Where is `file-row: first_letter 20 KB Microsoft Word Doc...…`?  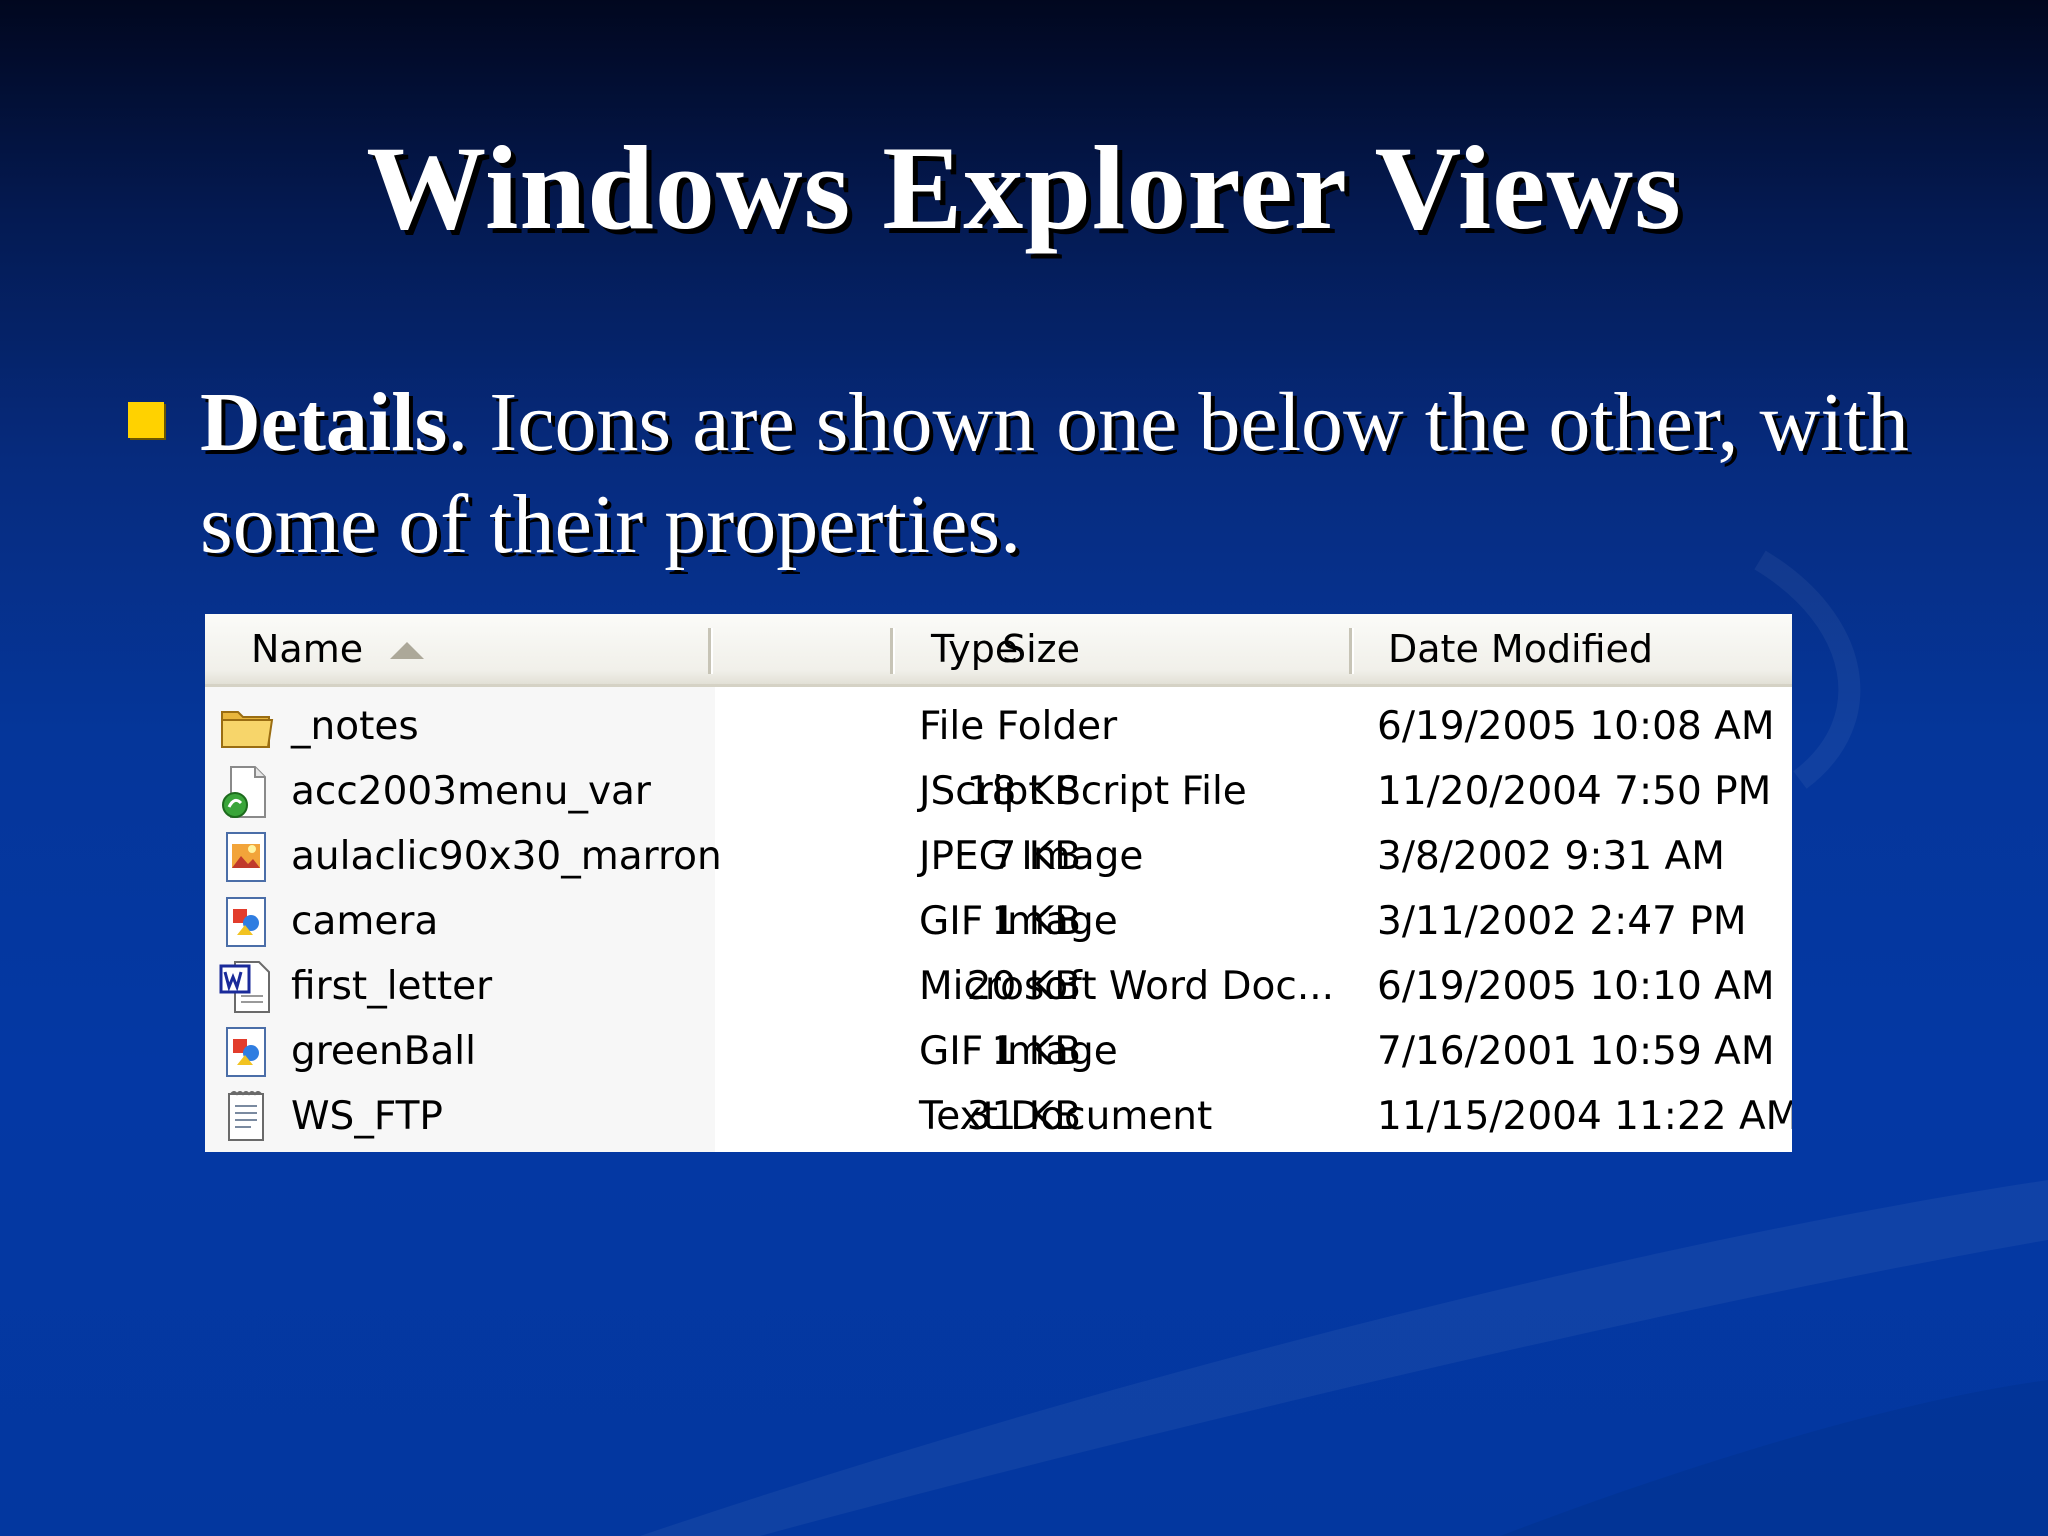 file-row: first_letter 20 KB Microsoft Word Doc...… is located at coordinates (998, 986).